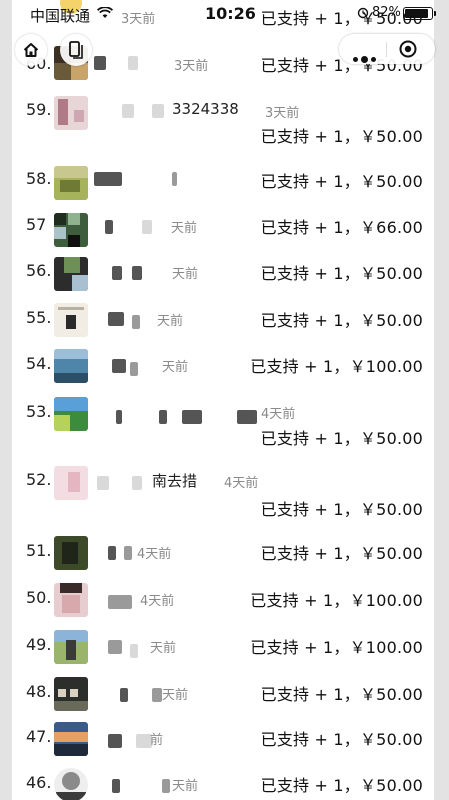 The image size is (449, 800). Describe the element at coordinates (39, 178) in the screenshot. I see `rank-number: 58.` at that location.